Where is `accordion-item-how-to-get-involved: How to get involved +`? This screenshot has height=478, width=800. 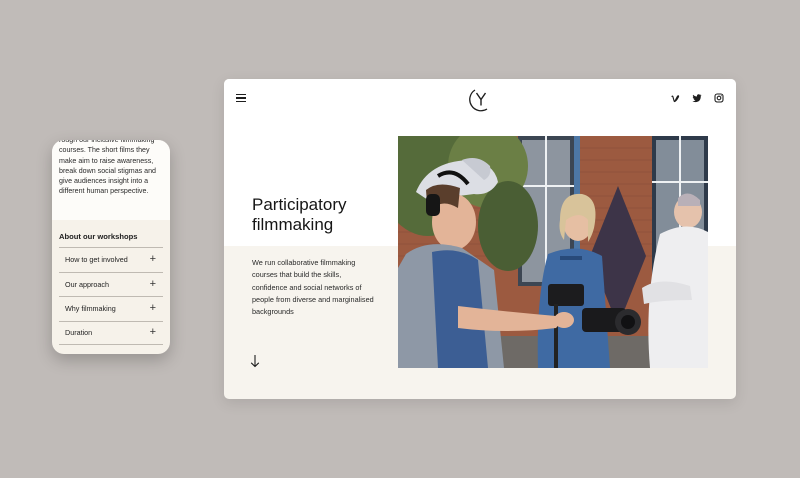 accordion-item-how-to-get-involved: How to get involved + is located at coordinates (111, 259).